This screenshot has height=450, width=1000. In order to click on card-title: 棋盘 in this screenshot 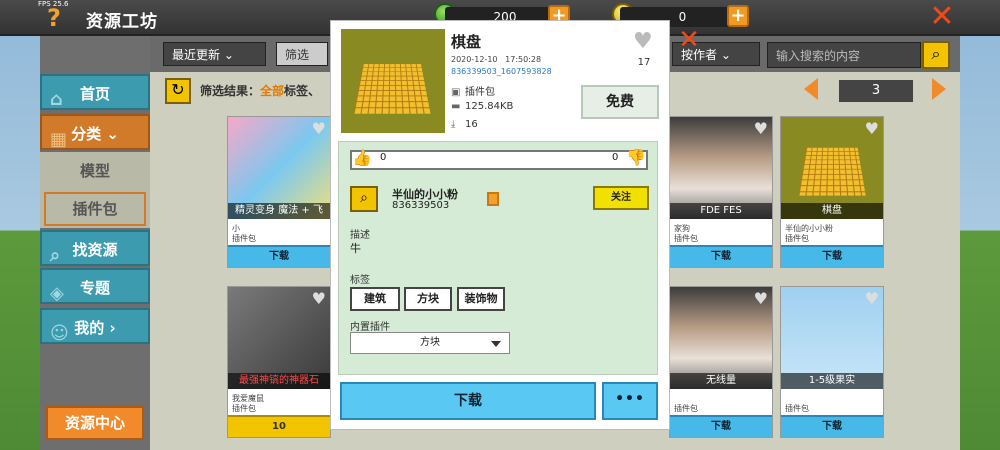, I will do `click(832, 211)`.